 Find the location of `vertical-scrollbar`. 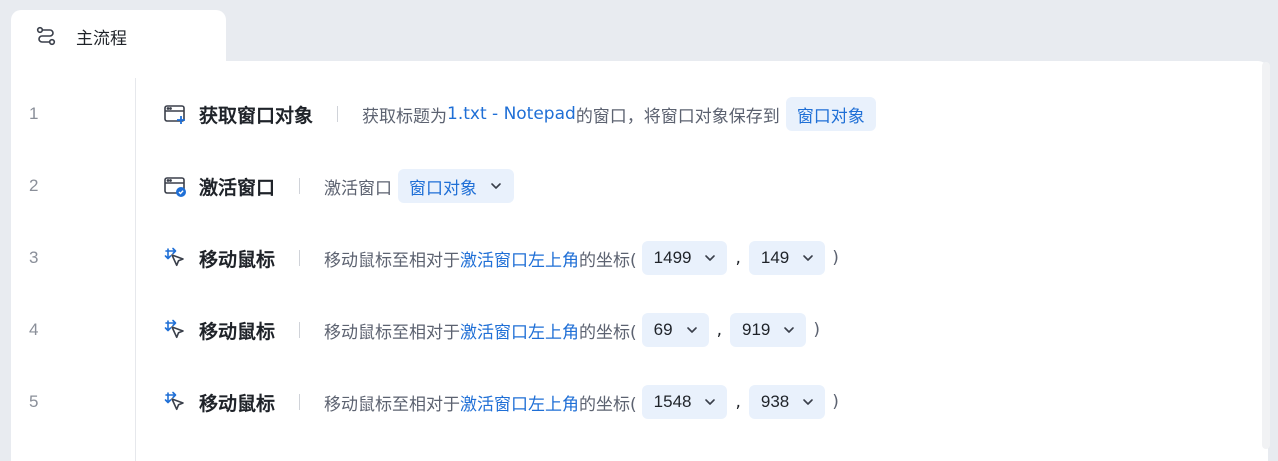

vertical-scrollbar is located at coordinates (1266, 255).